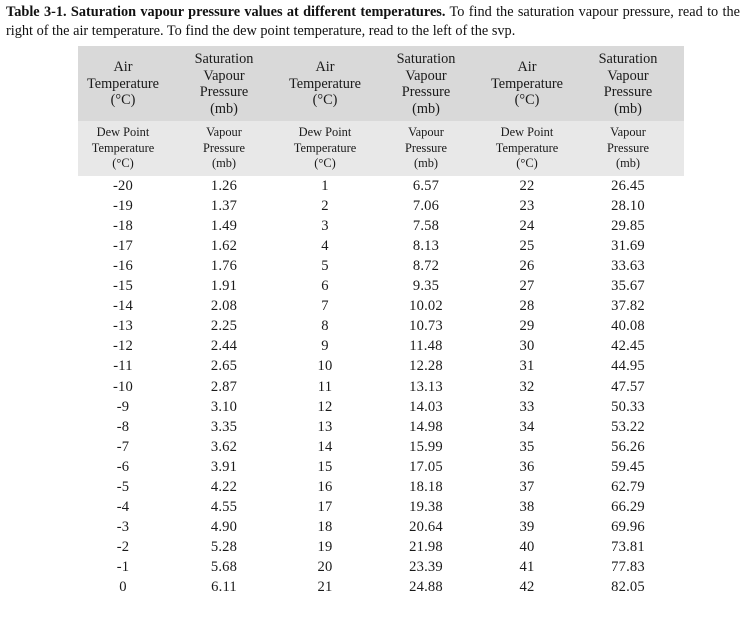 The height and width of the screenshot is (622, 746). Describe the element at coordinates (527, 306) in the screenshot. I see `temperature-cell: 28` at that location.